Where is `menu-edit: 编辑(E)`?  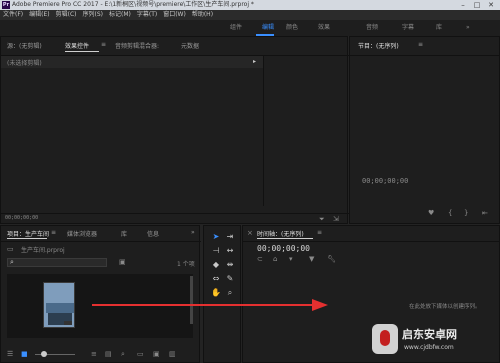 menu-edit: 编辑(E) is located at coordinates (39, 15).